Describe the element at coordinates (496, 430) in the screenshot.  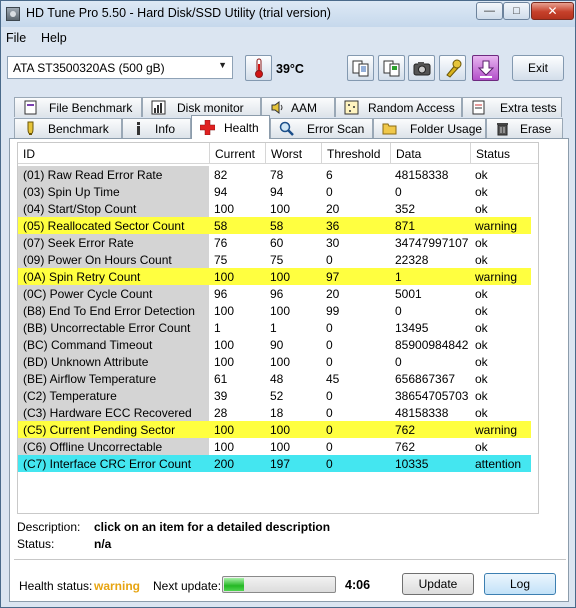
I see `cell-status: warning` at that location.